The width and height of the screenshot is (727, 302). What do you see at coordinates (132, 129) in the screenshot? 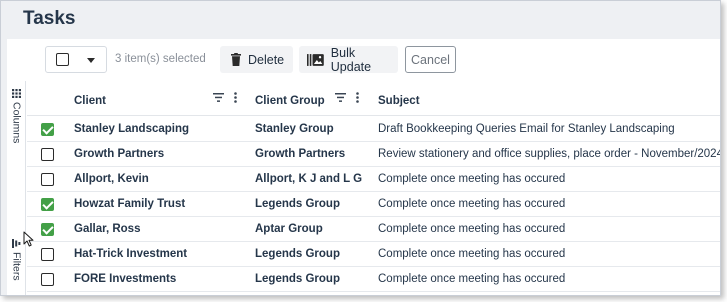
I see `client-cell: Stanley Landscaping` at bounding box center [132, 129].